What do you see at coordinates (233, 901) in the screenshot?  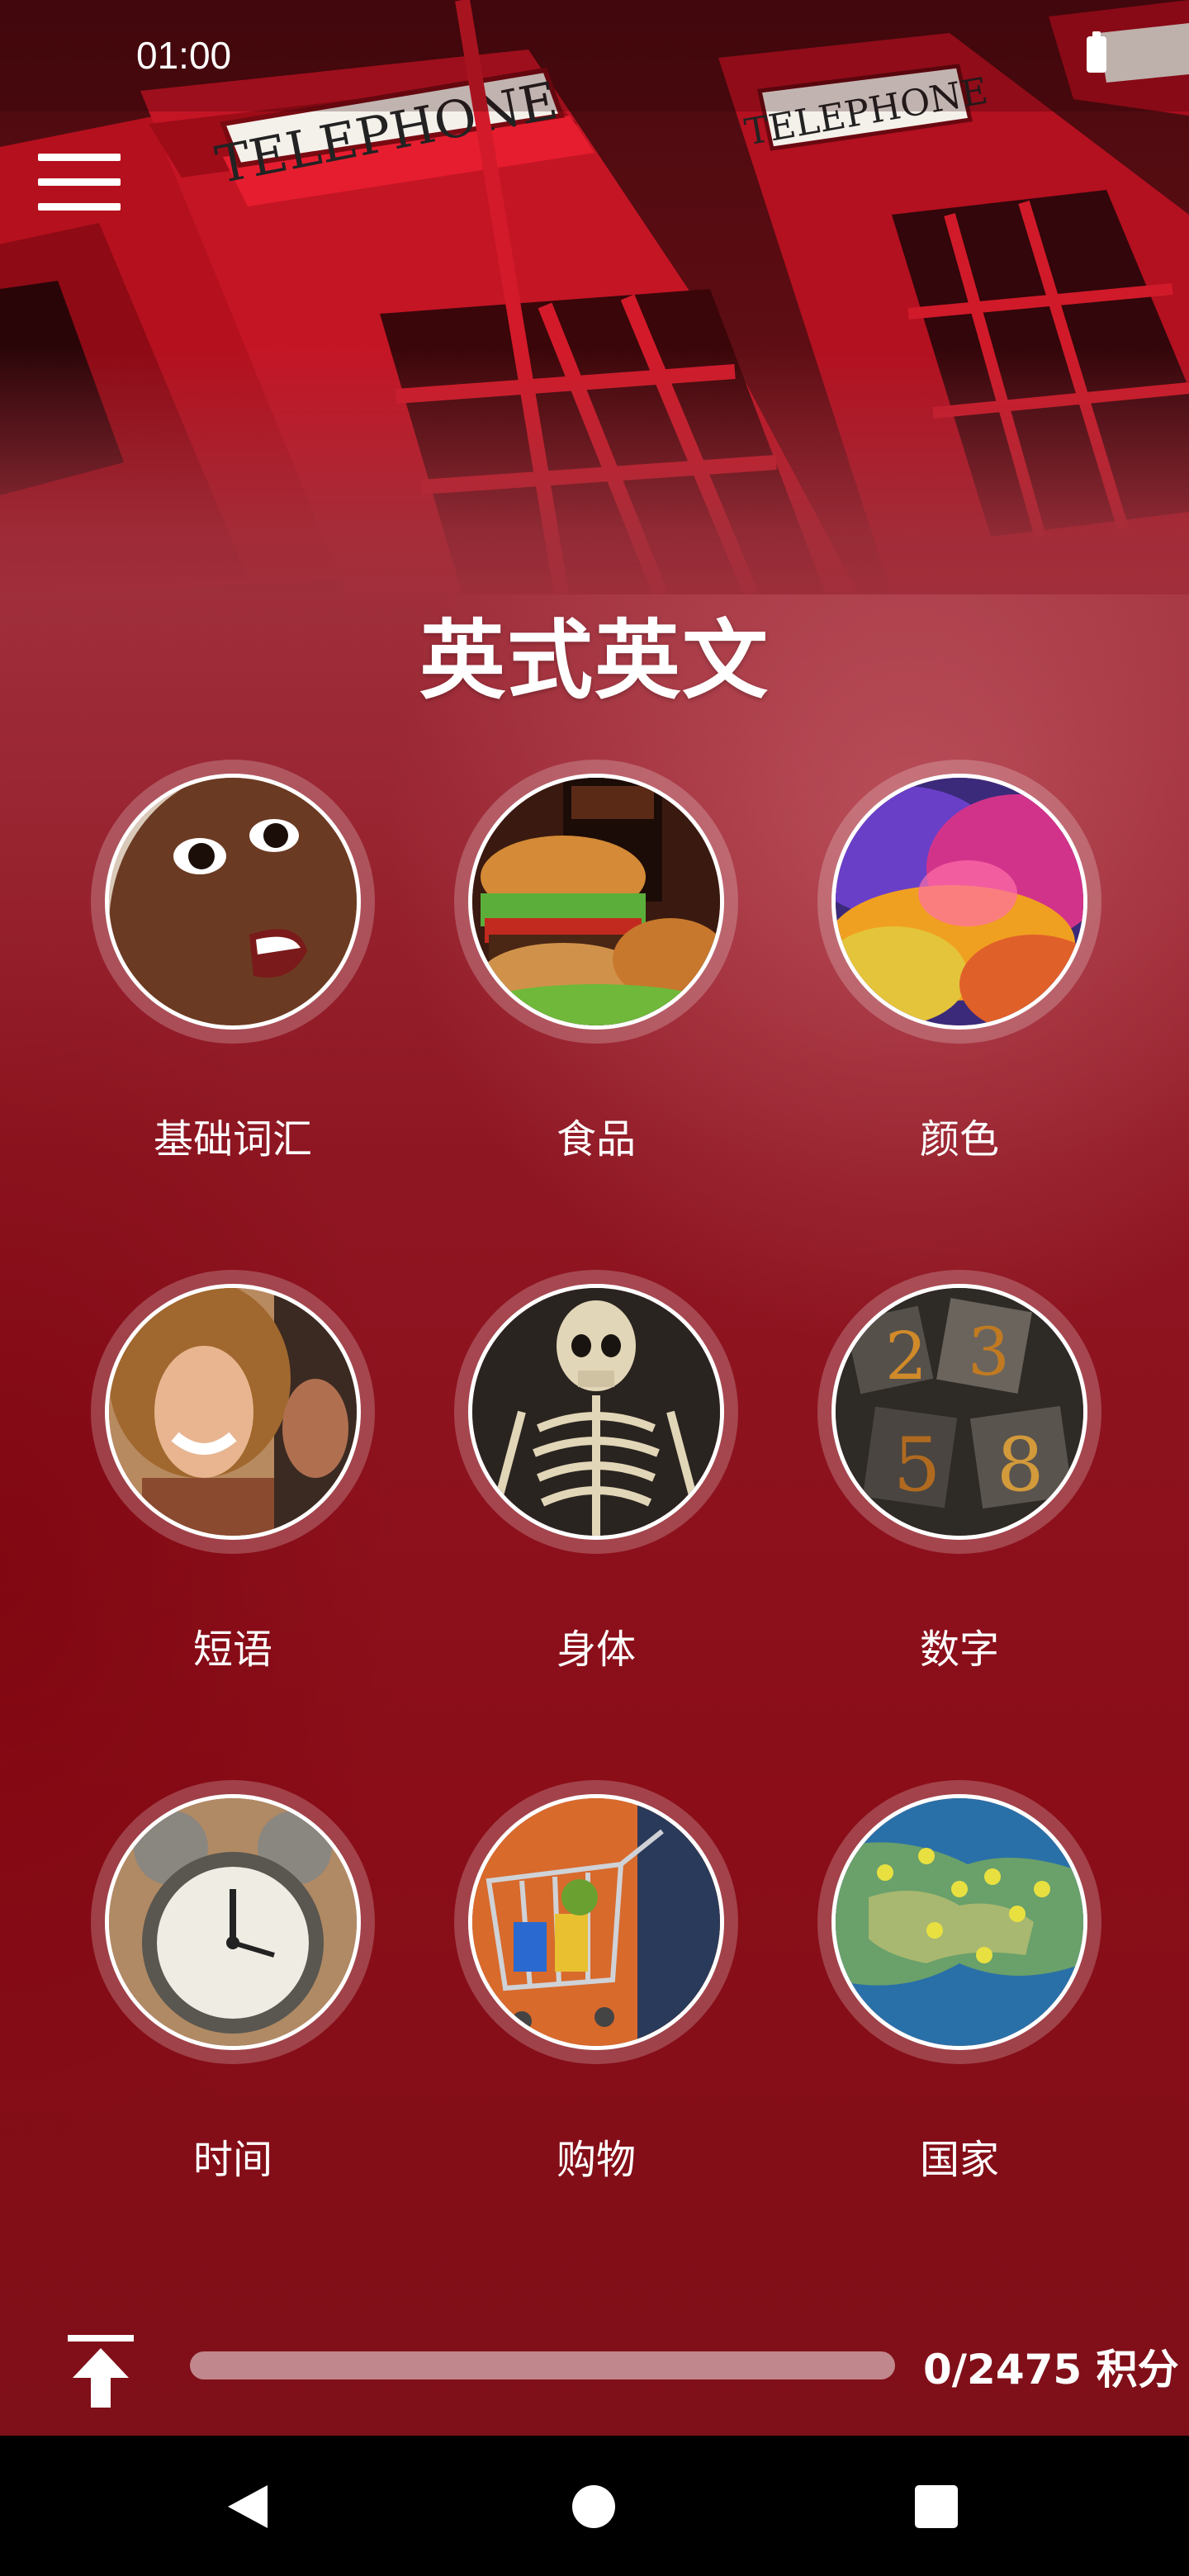 I see `baby-face-photo` at bounding box center [233, 901].